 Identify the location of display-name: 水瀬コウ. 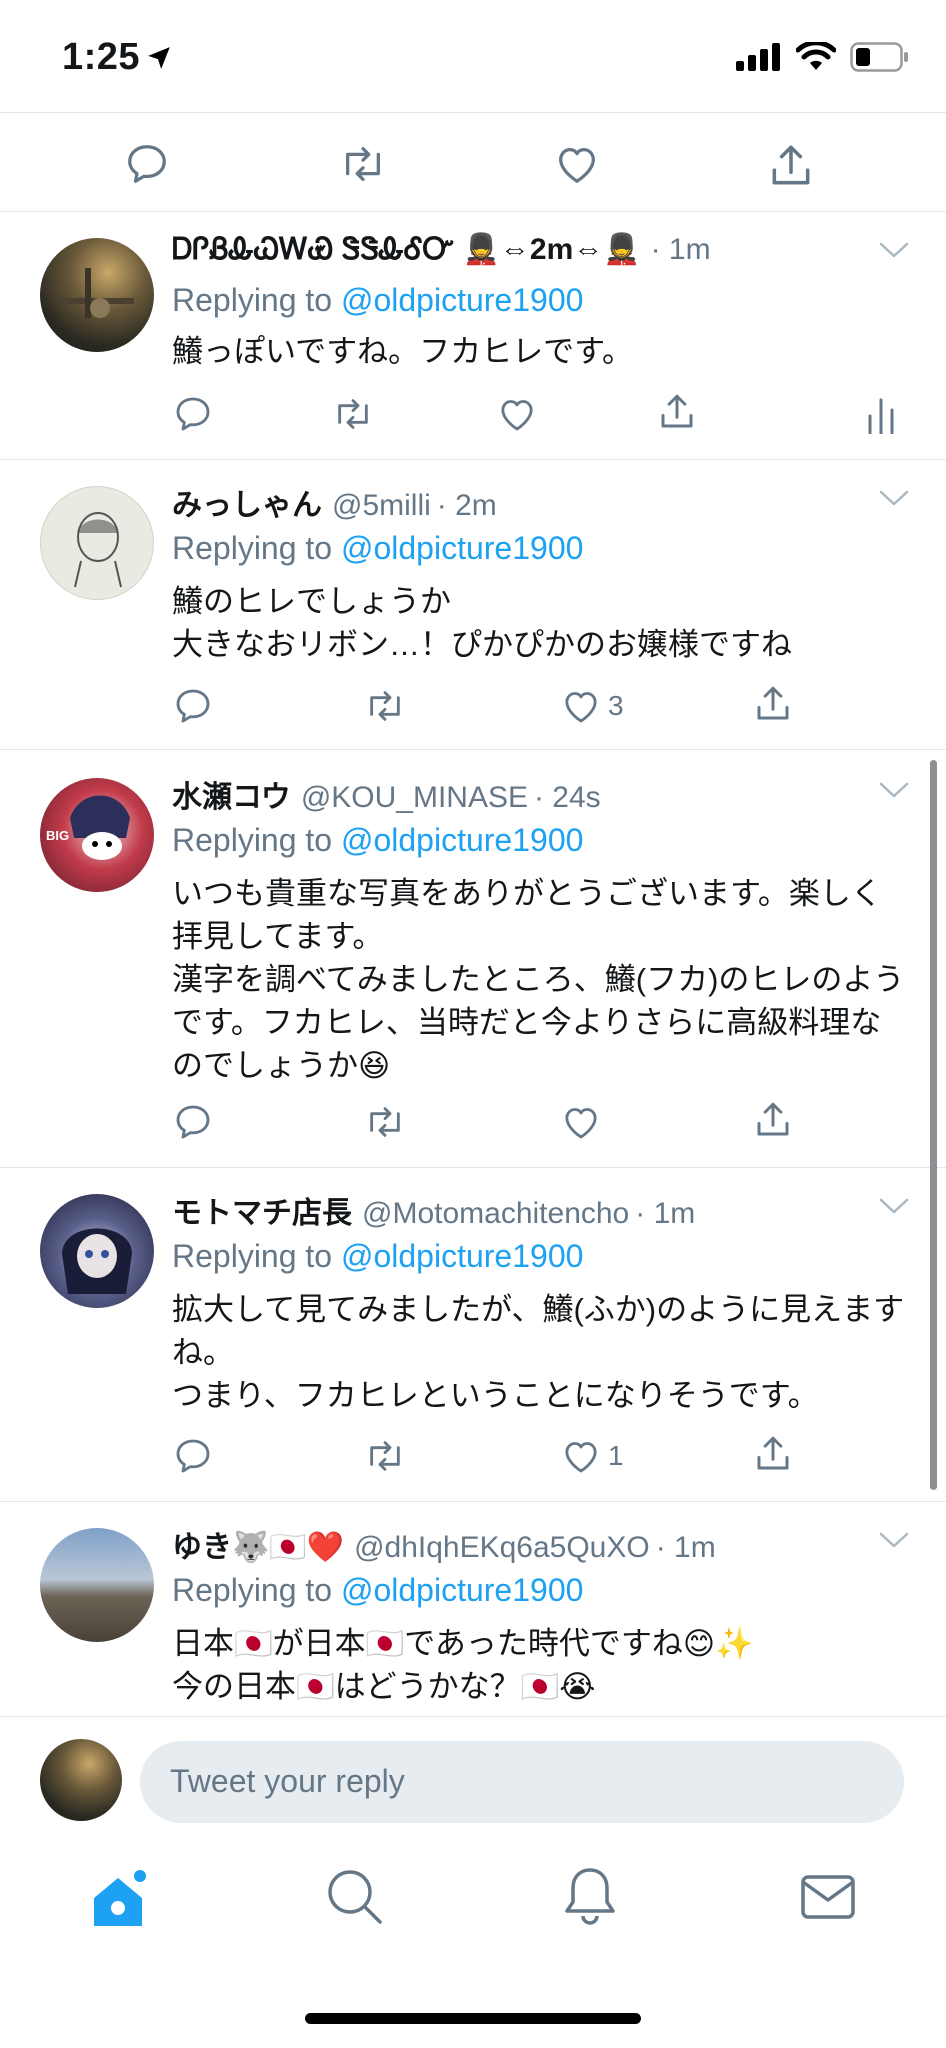
(231, 794).